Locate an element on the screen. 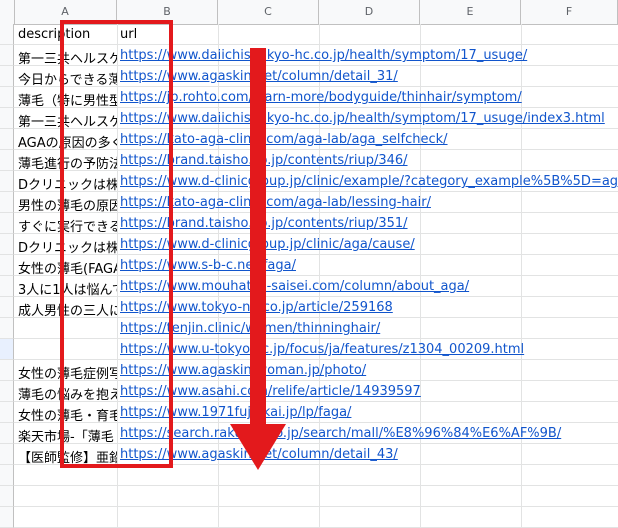  down-arrow-annotation is located at coordinates (258, 259).